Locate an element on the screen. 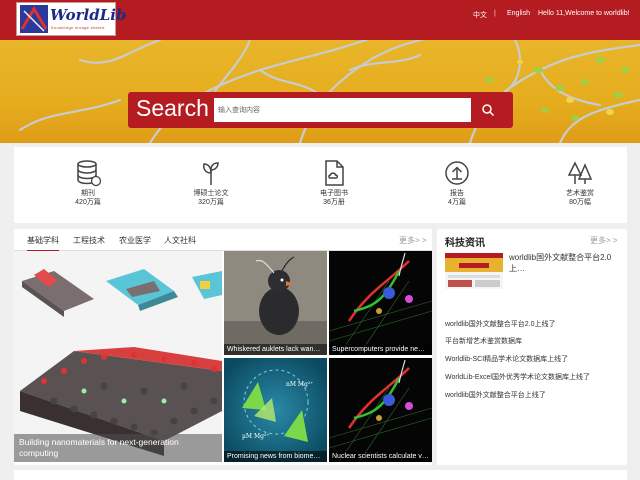 Image resolution: width=640 pixels, height=480 pixels. logo-subtitle: Knowledge enrage shared is located at coordinates (78, 27).